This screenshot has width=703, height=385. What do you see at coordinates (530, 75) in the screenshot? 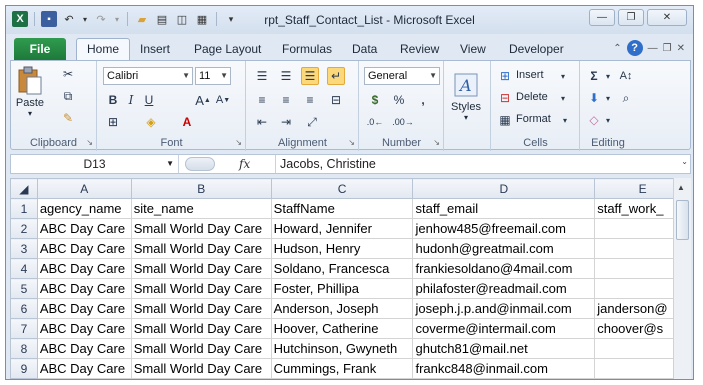
I see `insert-button: Insert` at bounding box center [530, 75].